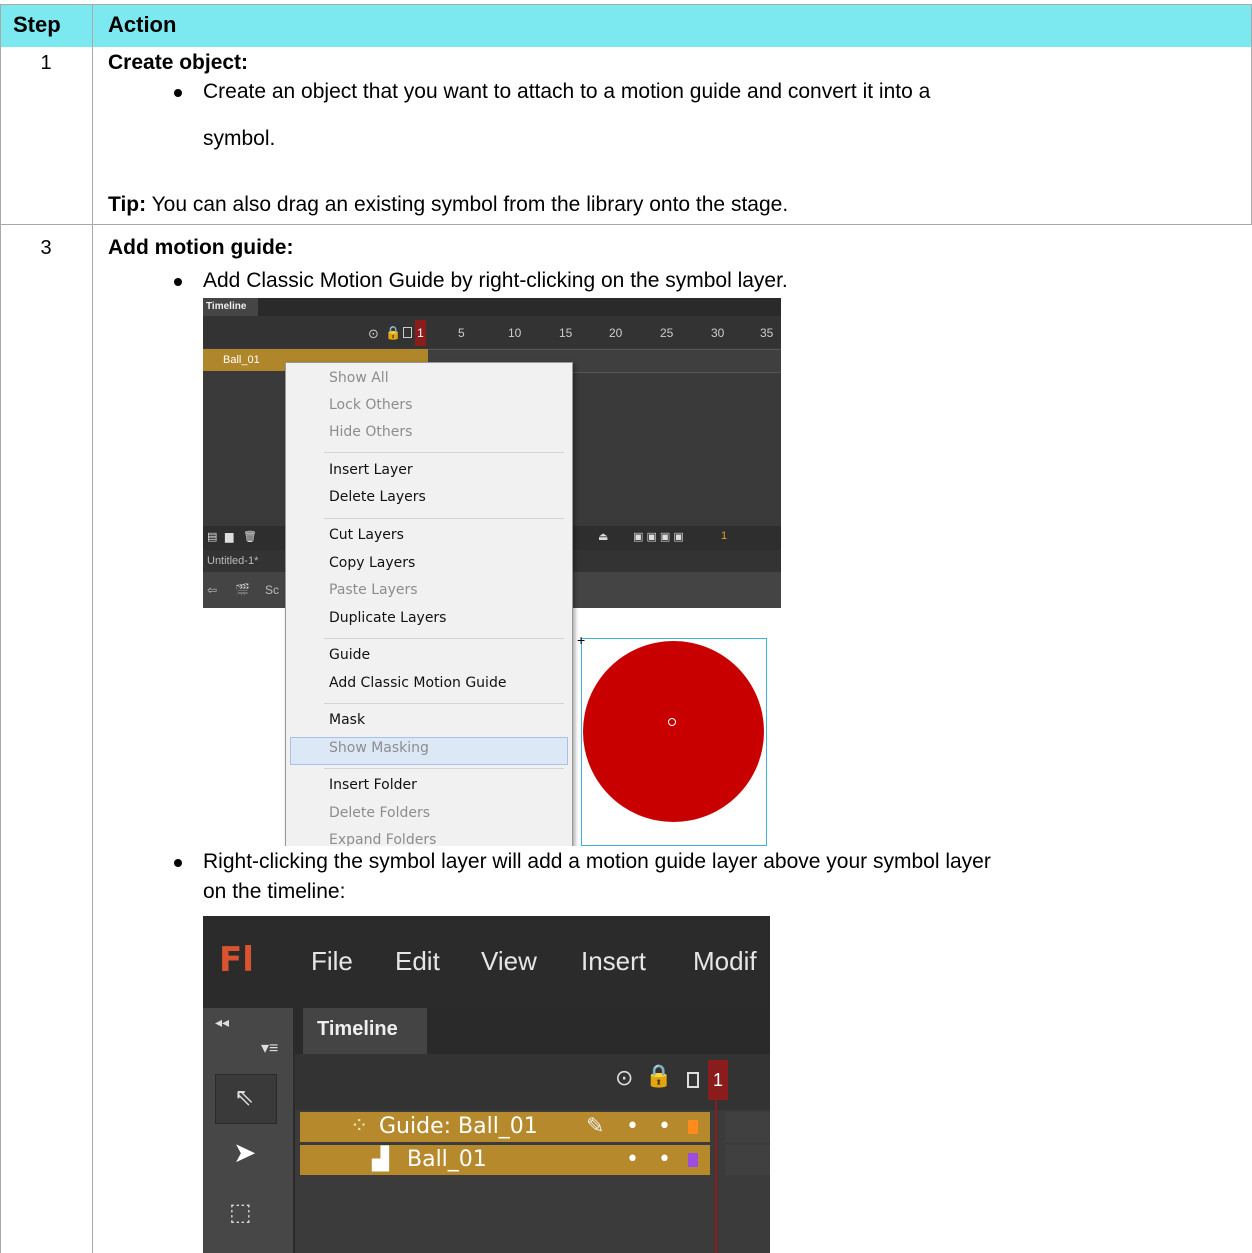 This screenshot has width=1252, height=1253. Describe the element at coordinates (236, 960) in the screenshot. I see `flash-logo: Fl` at that location.